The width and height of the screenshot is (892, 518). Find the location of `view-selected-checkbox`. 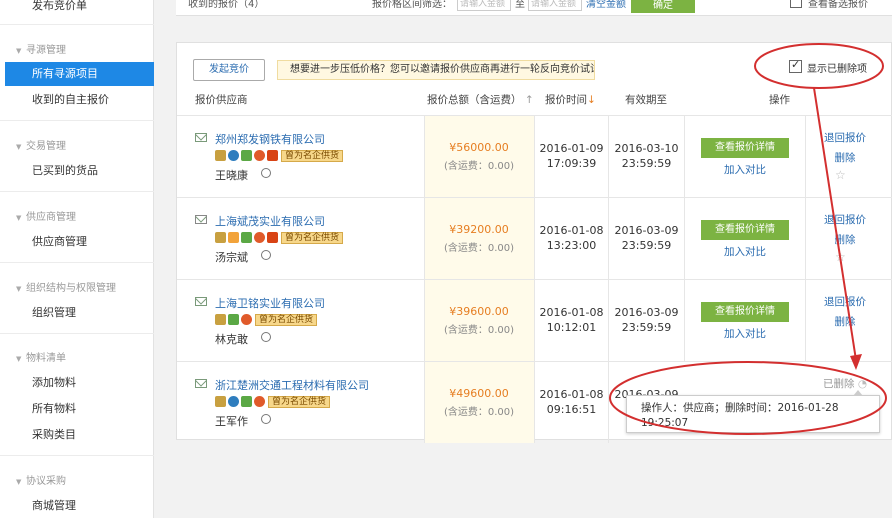

view-selected-checkbox is located at coordinates (796, 4).